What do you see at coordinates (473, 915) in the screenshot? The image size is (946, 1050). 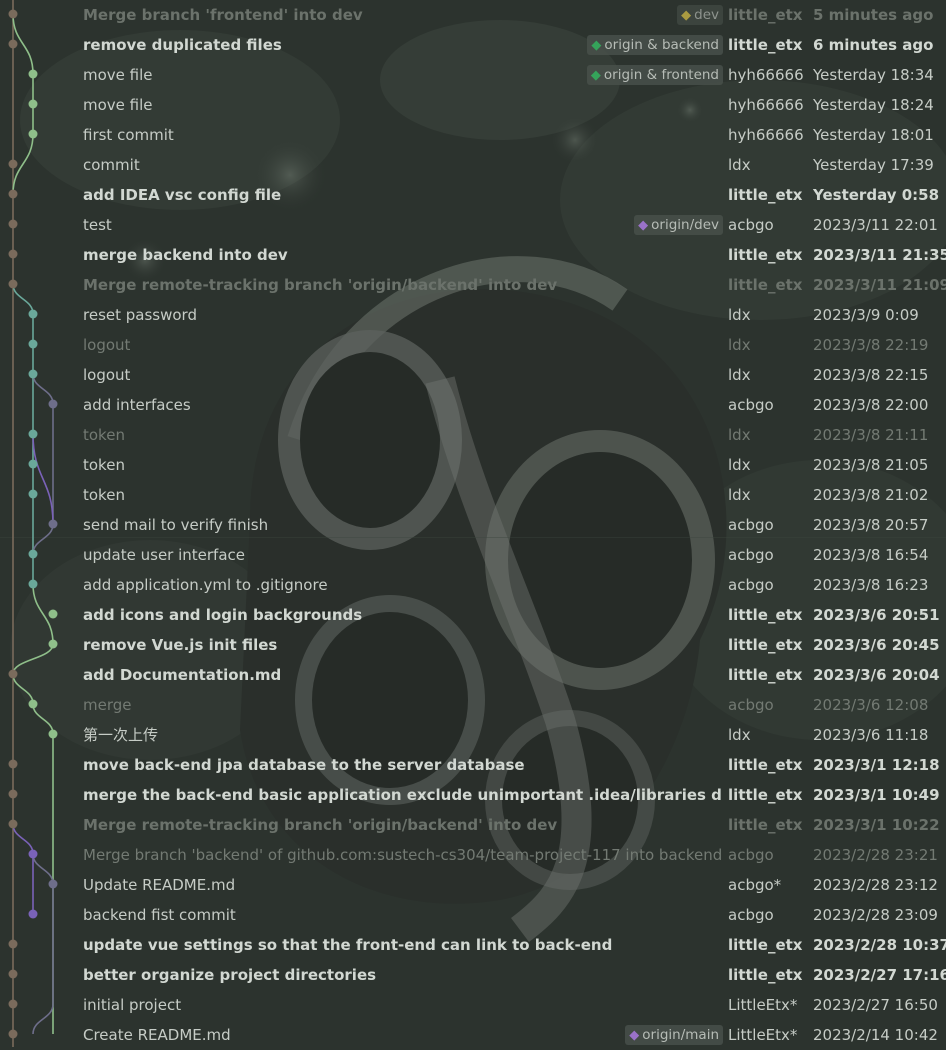 I see `commit-row: backend fist commit acbgo 2023/2/28 23:09` at bounding box center [473, 915].